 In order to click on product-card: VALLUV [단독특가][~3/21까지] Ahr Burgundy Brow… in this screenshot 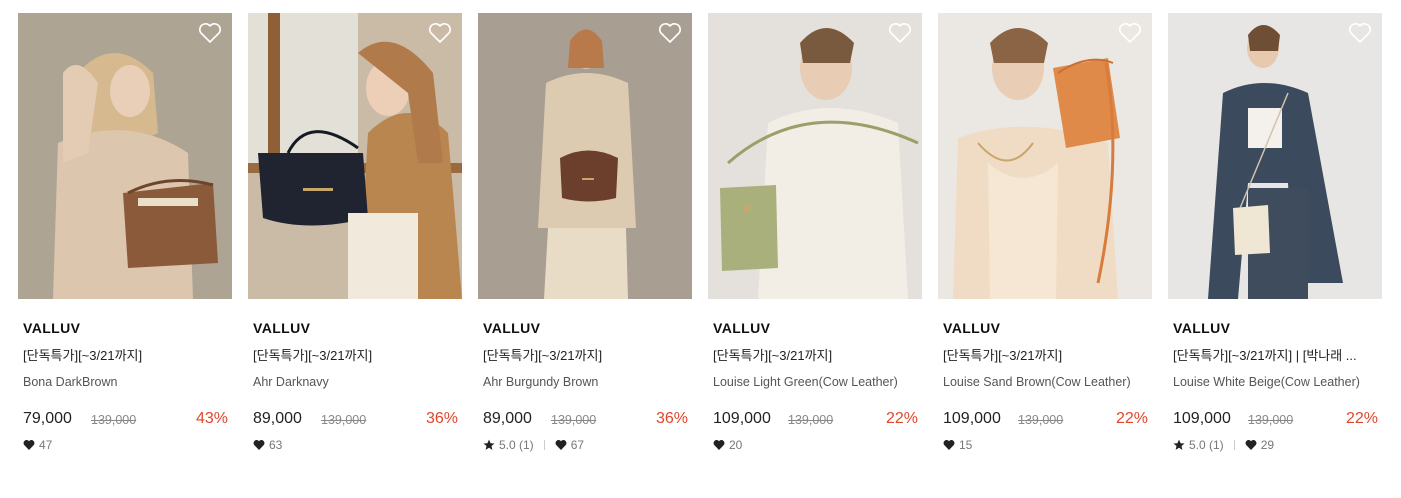, I will do `click(585, 233)`.